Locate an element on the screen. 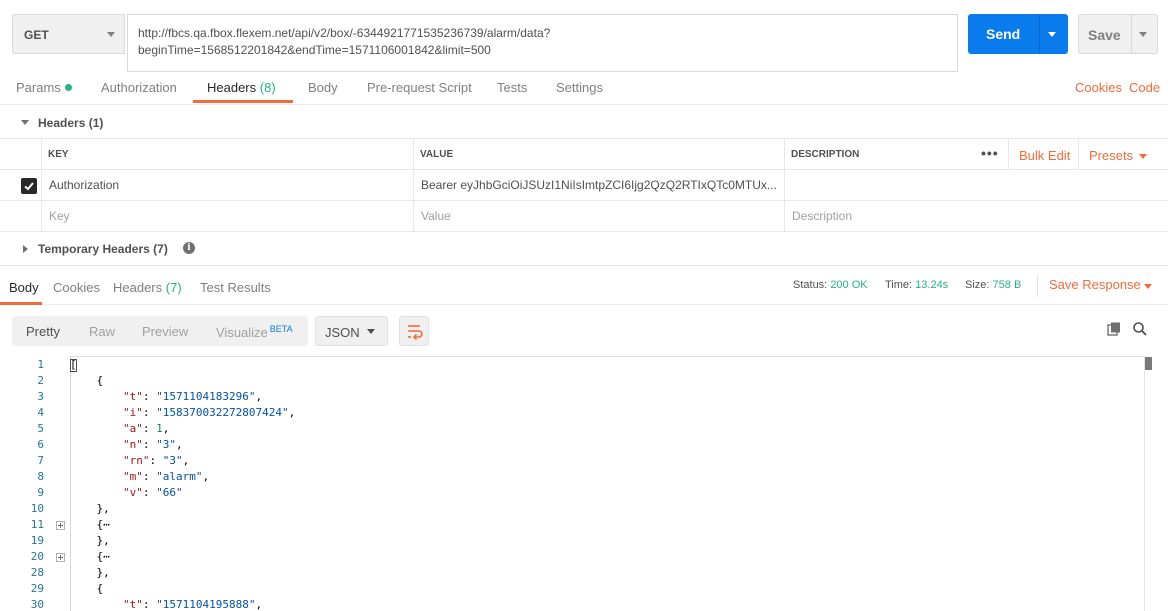 The height and width of the screenshot is (611, 1168). params-indicator-dot is located at coordinates (68, 87).